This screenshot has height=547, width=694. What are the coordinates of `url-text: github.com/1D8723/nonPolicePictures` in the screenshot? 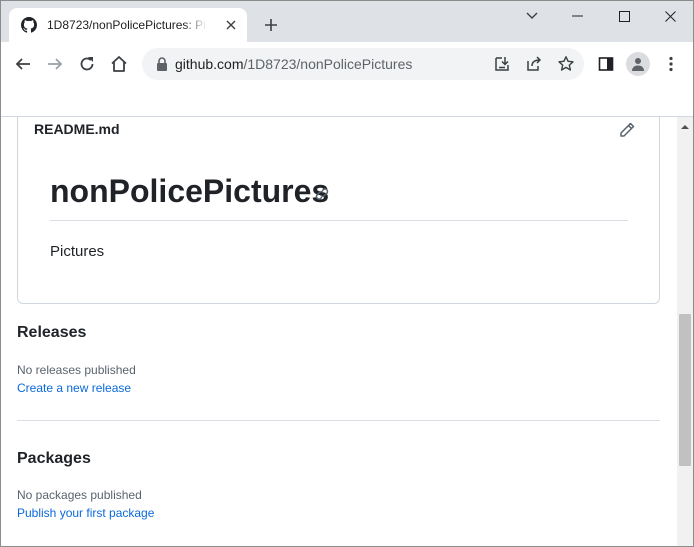 It's located at (293, 64).